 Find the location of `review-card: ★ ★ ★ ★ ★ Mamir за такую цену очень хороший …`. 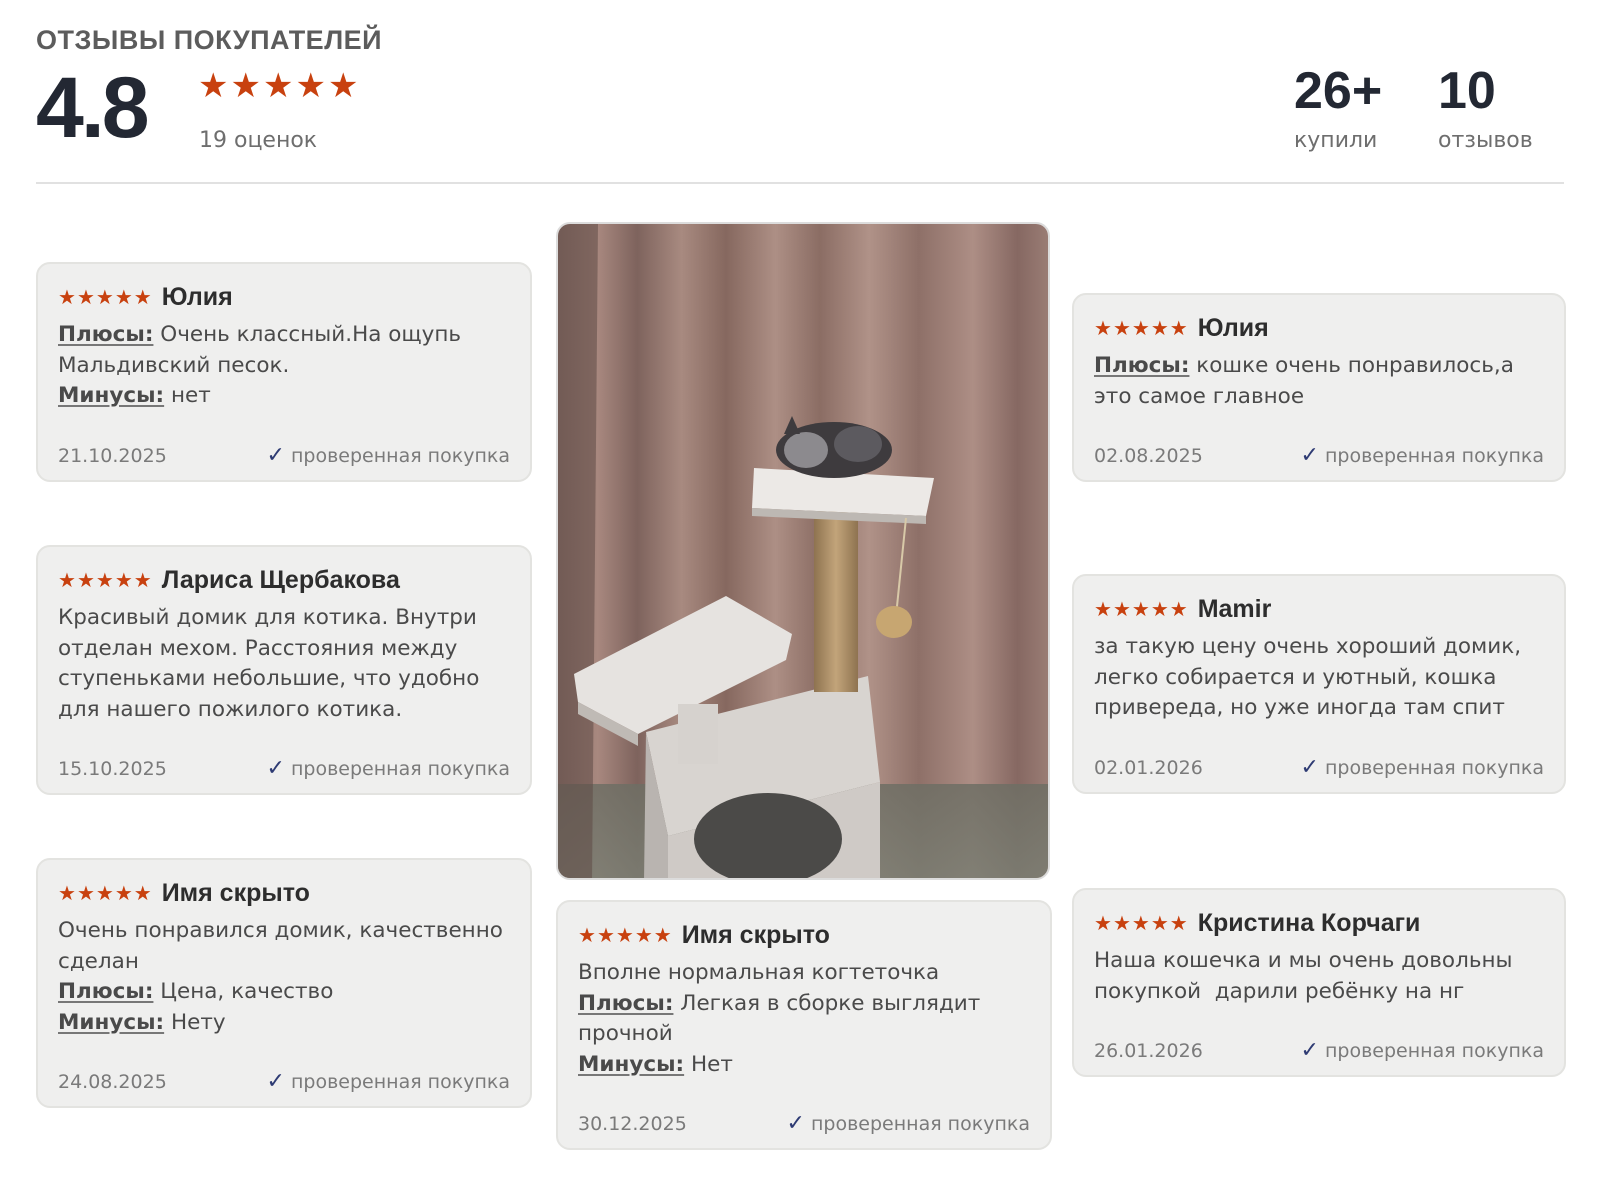

review-card: ★ ★ ★ ★ ★ Mamir за такую цену очень хороший … is located at coordinates (1319, 684).